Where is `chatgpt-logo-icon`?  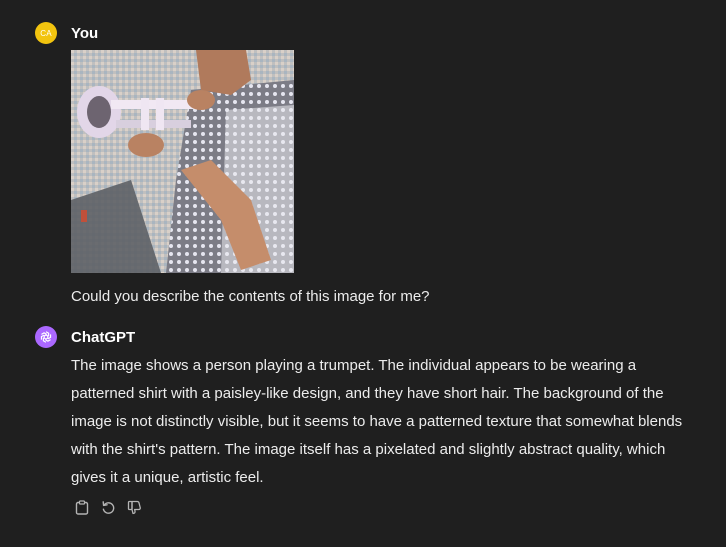 chatgpt-logo-icon is located at coordinates (46, 337).